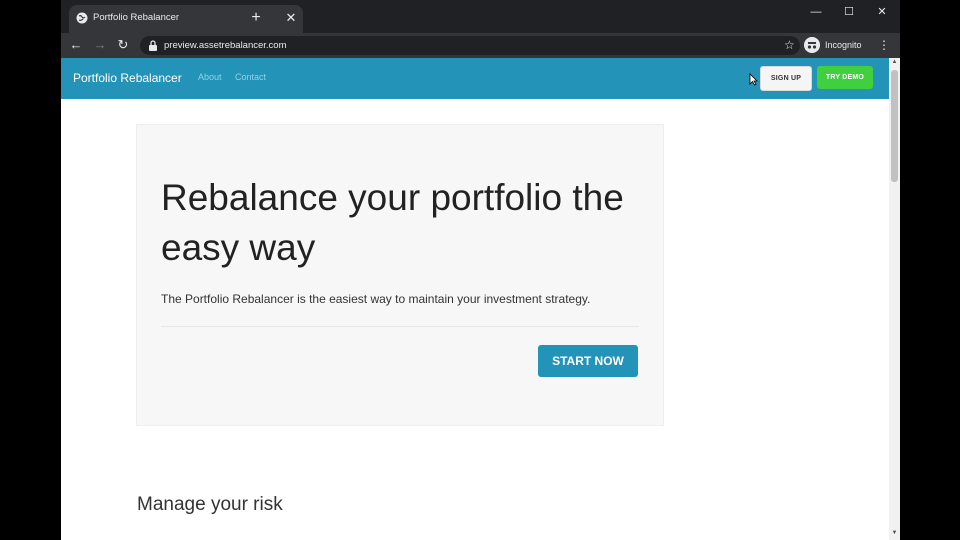 The width and height of the screenshot is (960, 540). I want to click on globe-icon, so click(82, 18).